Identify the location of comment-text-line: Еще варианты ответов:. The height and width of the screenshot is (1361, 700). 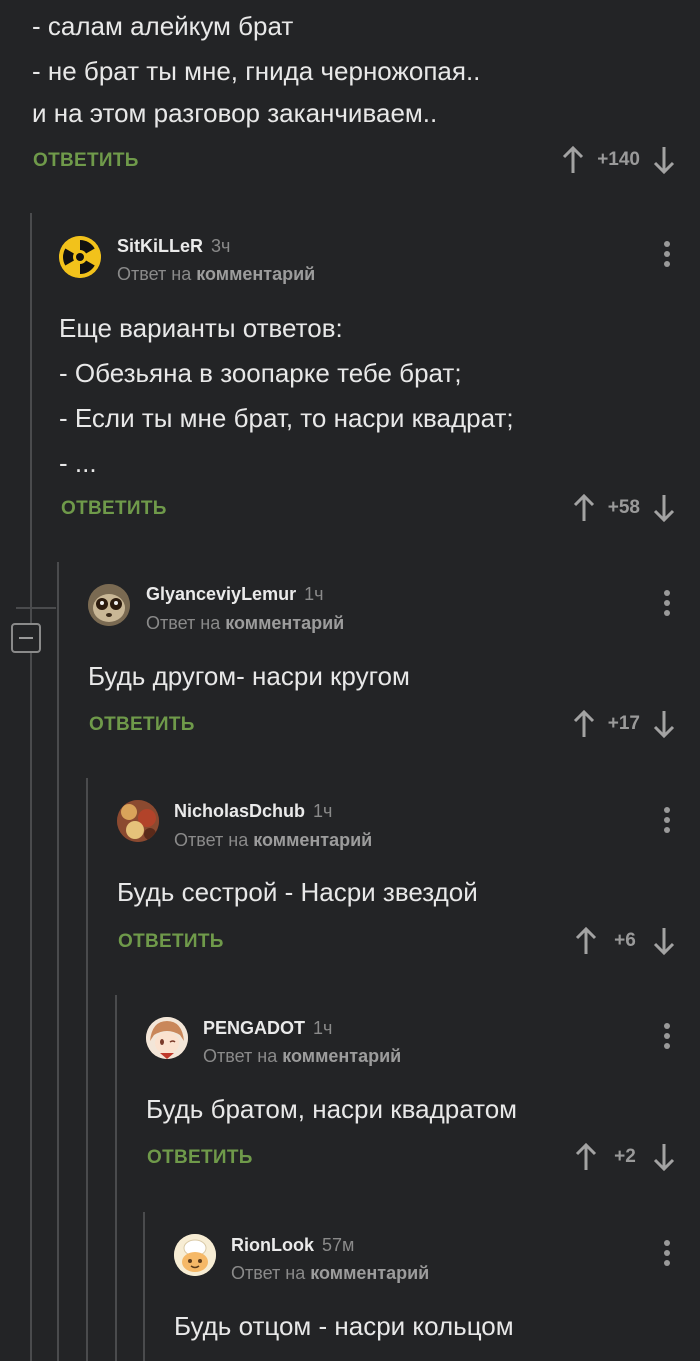
(201, 328).